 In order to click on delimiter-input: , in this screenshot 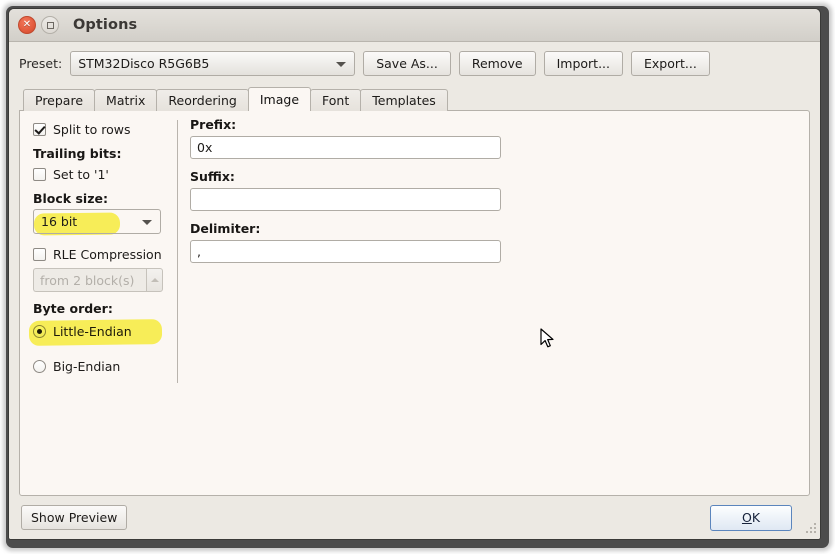, I will do `click(345, 251)`.